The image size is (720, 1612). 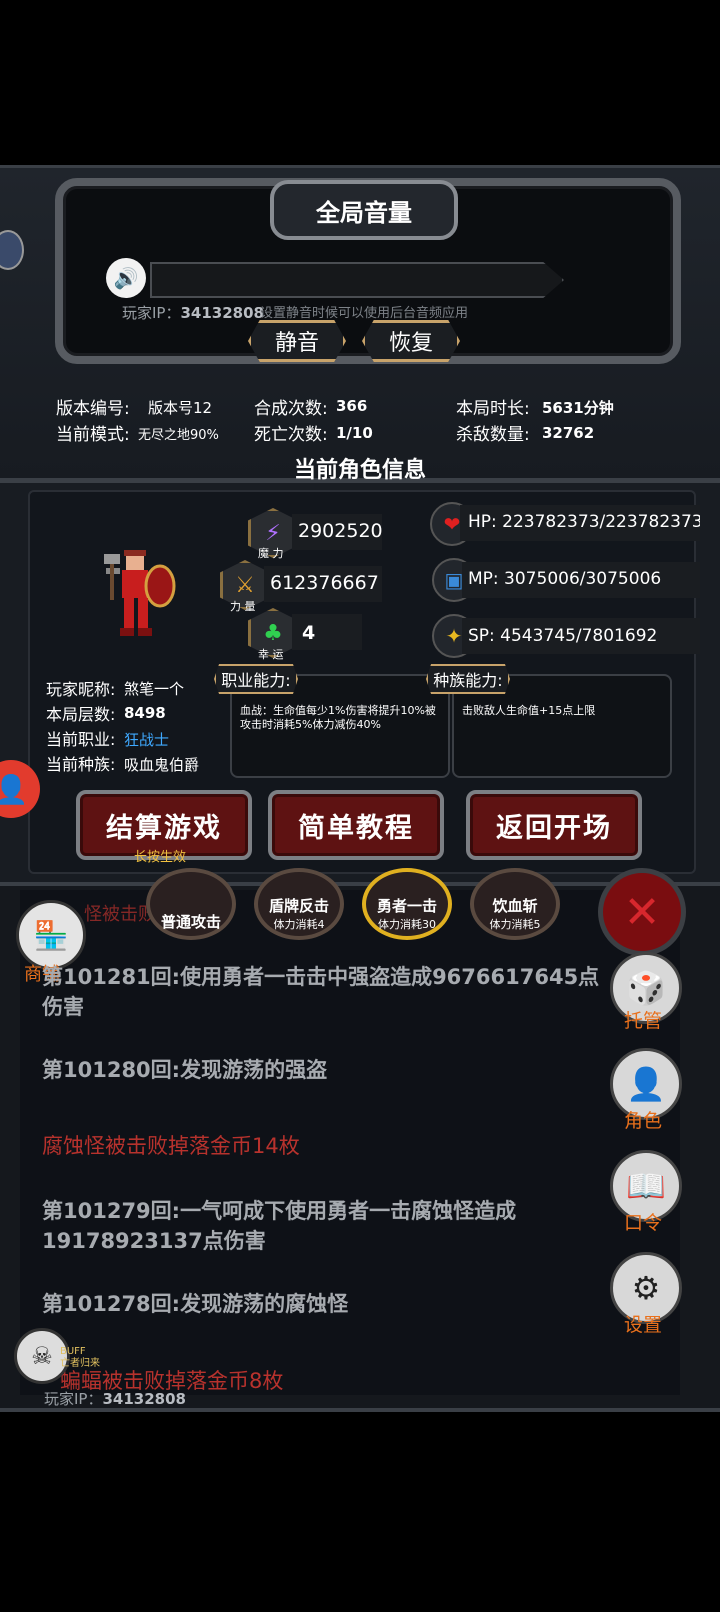 I want to click on speaker-icon: 🔊, so click(x=126, y=278).